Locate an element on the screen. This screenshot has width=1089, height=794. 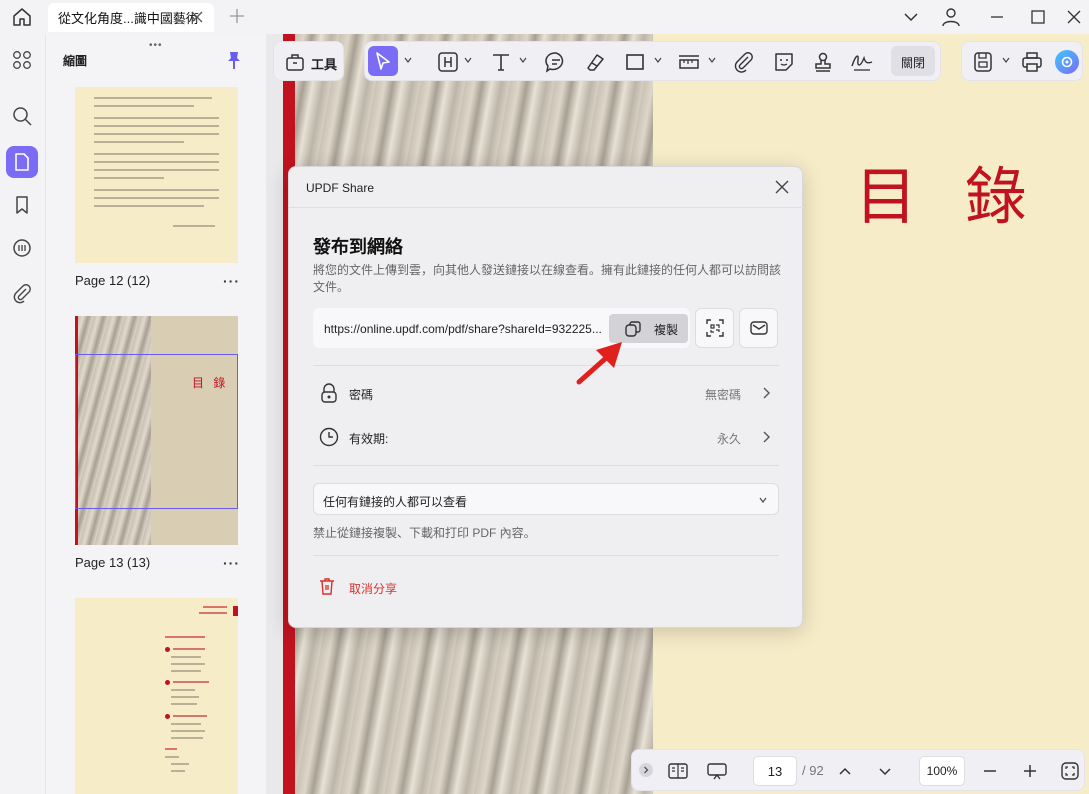
copy-icon is located at coordinates (633, 329).